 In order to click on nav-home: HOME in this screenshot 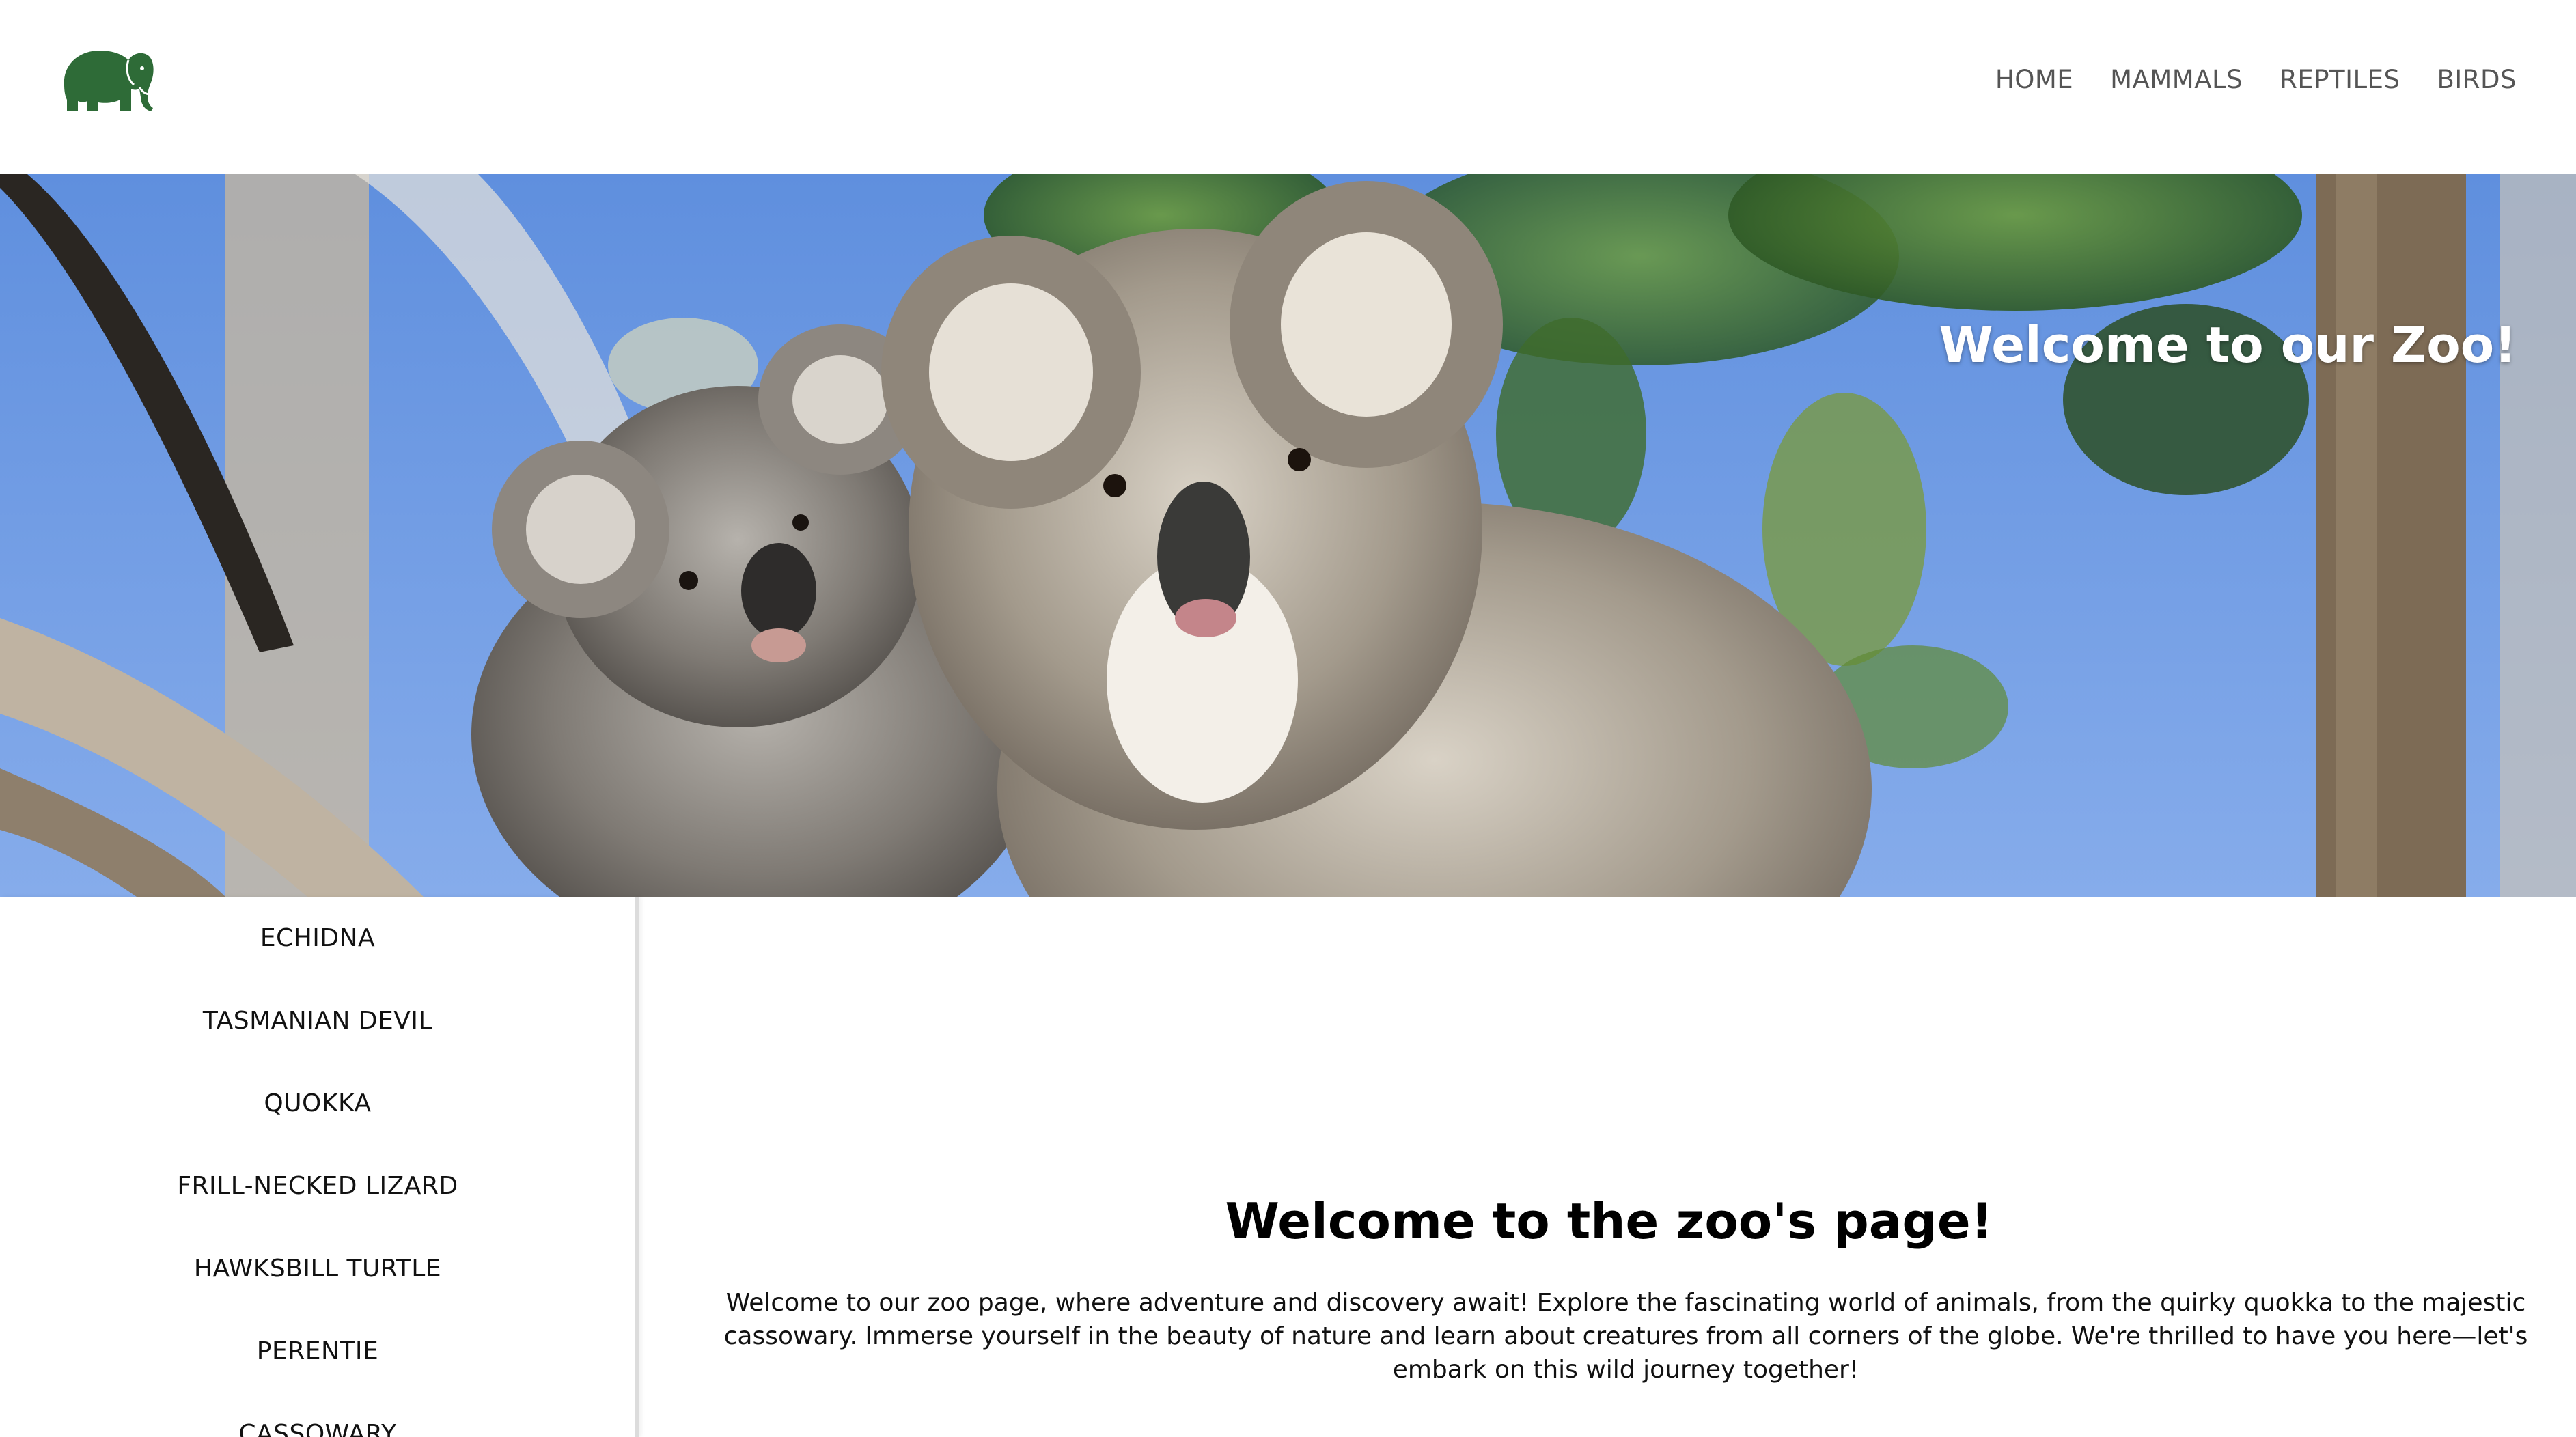, I will do `click(2034, 80)`.